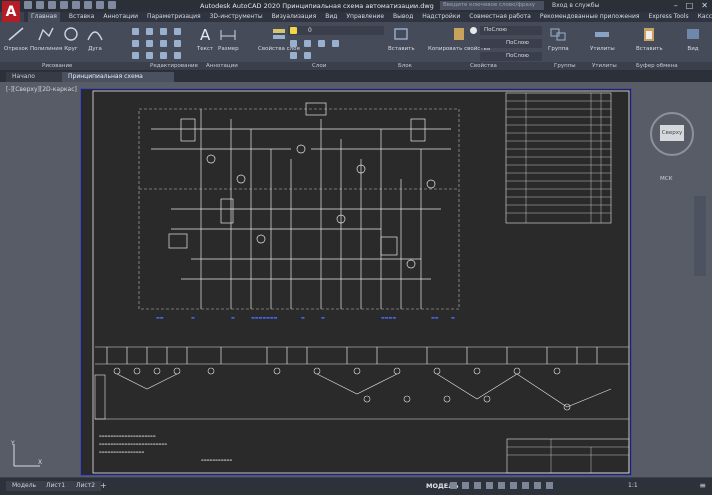 This screenshot has height=495, width=712. I want to click on search-input: Введите ключевое слово/фразу, so click(492, 5).